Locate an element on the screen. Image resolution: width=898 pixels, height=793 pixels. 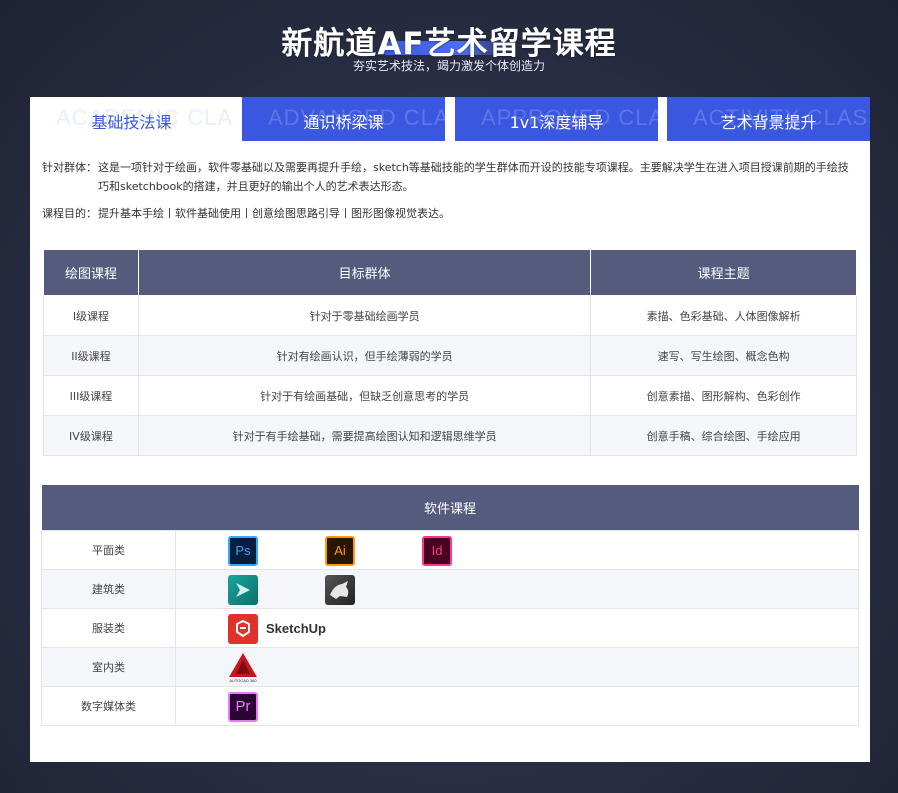
table-row: 建筑类 is located at coordinates (450, 588).